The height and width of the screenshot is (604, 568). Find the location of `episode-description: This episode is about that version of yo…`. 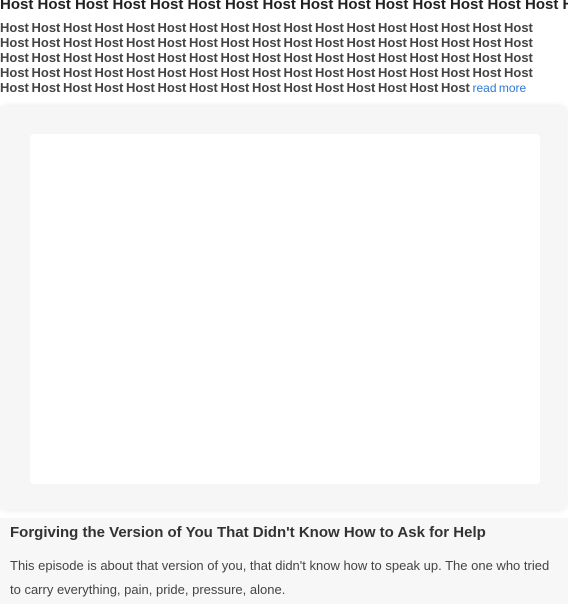

episode-description: This episode is about that version of yo… is located at coordinates (280, 577).